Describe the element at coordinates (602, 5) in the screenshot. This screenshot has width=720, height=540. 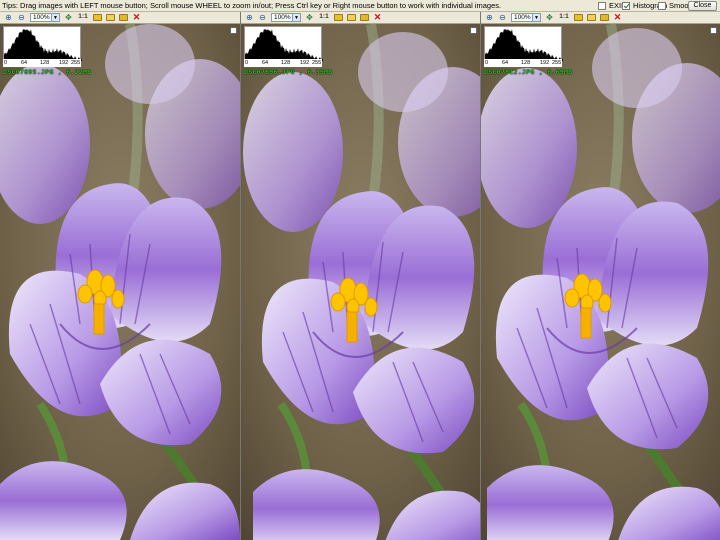
I see `exif-checkbox` at that location.